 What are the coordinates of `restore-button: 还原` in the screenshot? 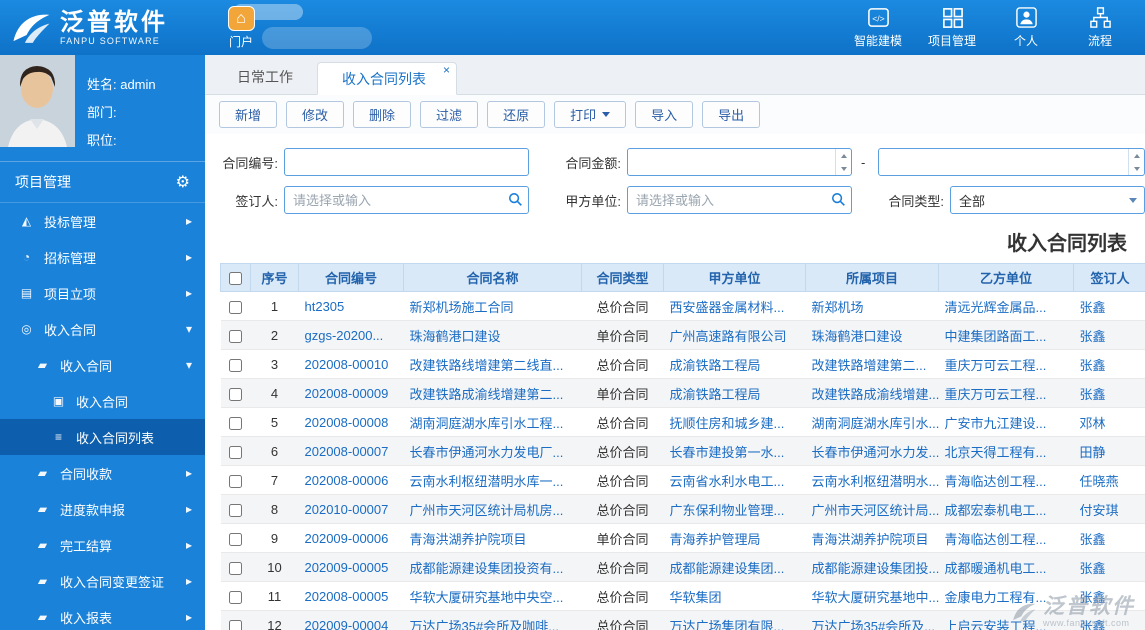 It's located at (516, 114).